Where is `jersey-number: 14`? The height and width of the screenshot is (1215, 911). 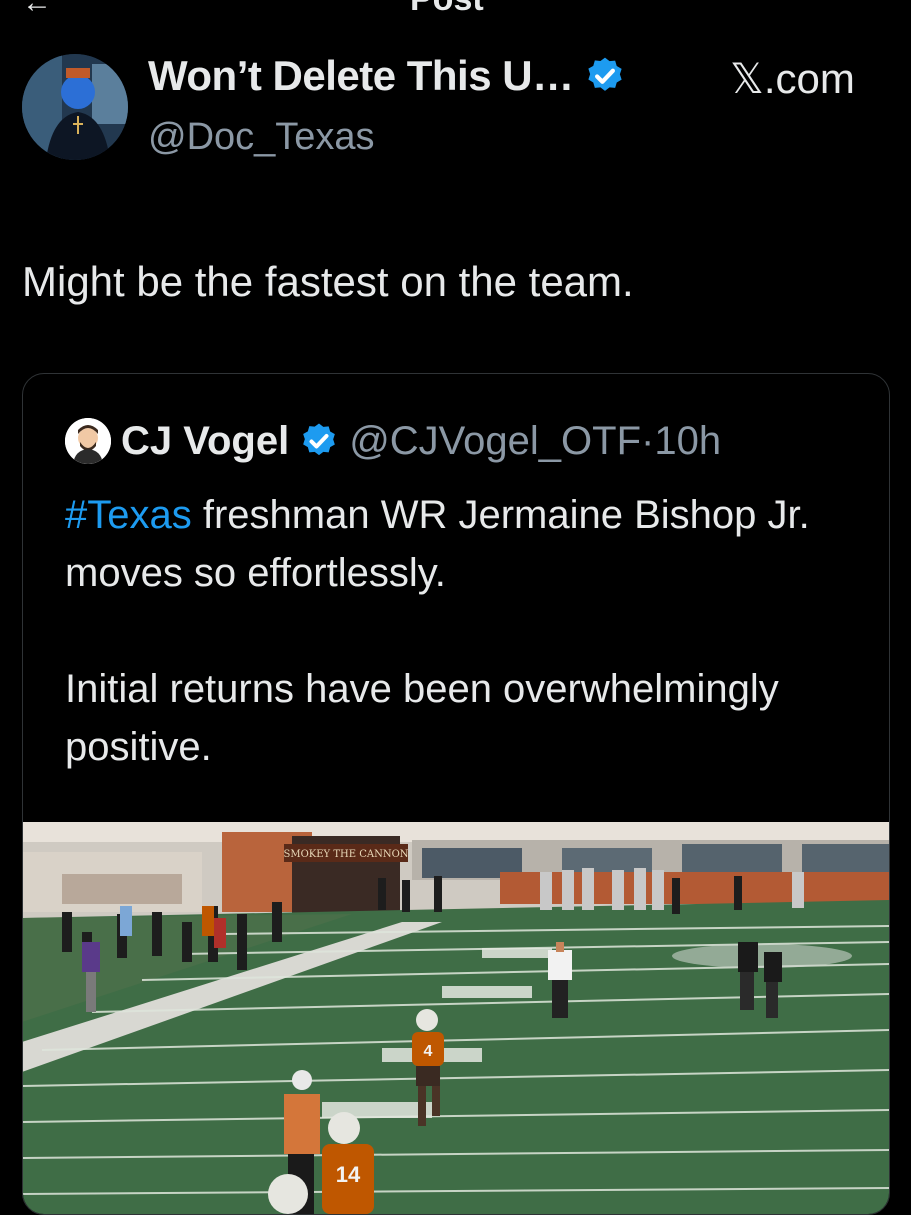
jersey-number: 14 is located at coordinates (348, 1174).